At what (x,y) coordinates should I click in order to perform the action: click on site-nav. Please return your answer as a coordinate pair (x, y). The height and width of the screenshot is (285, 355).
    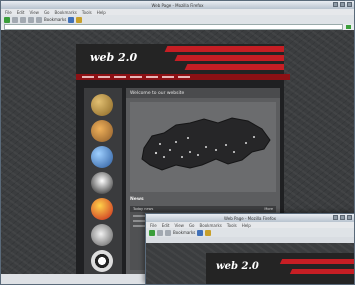
    Looking at the image, I should click on (183, 77).